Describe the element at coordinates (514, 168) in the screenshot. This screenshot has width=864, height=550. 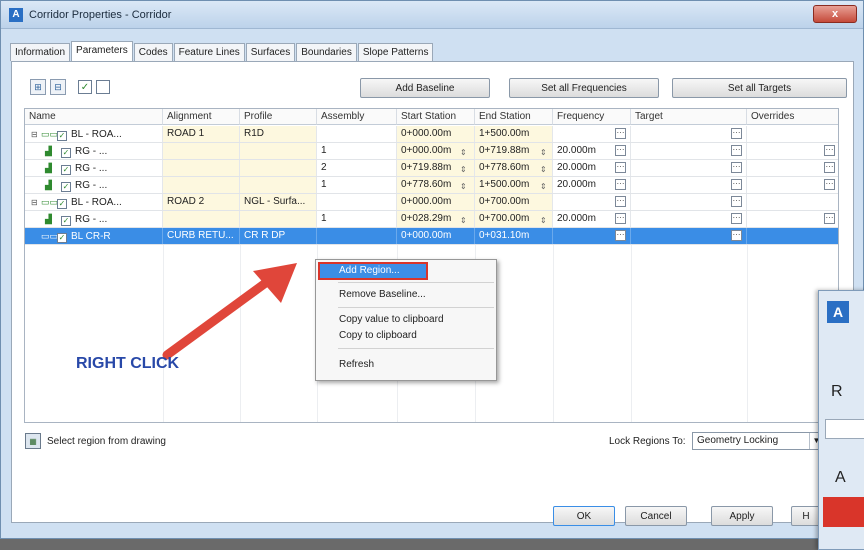
I see `end-station-cell: 0+778.60m ⇕` at that location.